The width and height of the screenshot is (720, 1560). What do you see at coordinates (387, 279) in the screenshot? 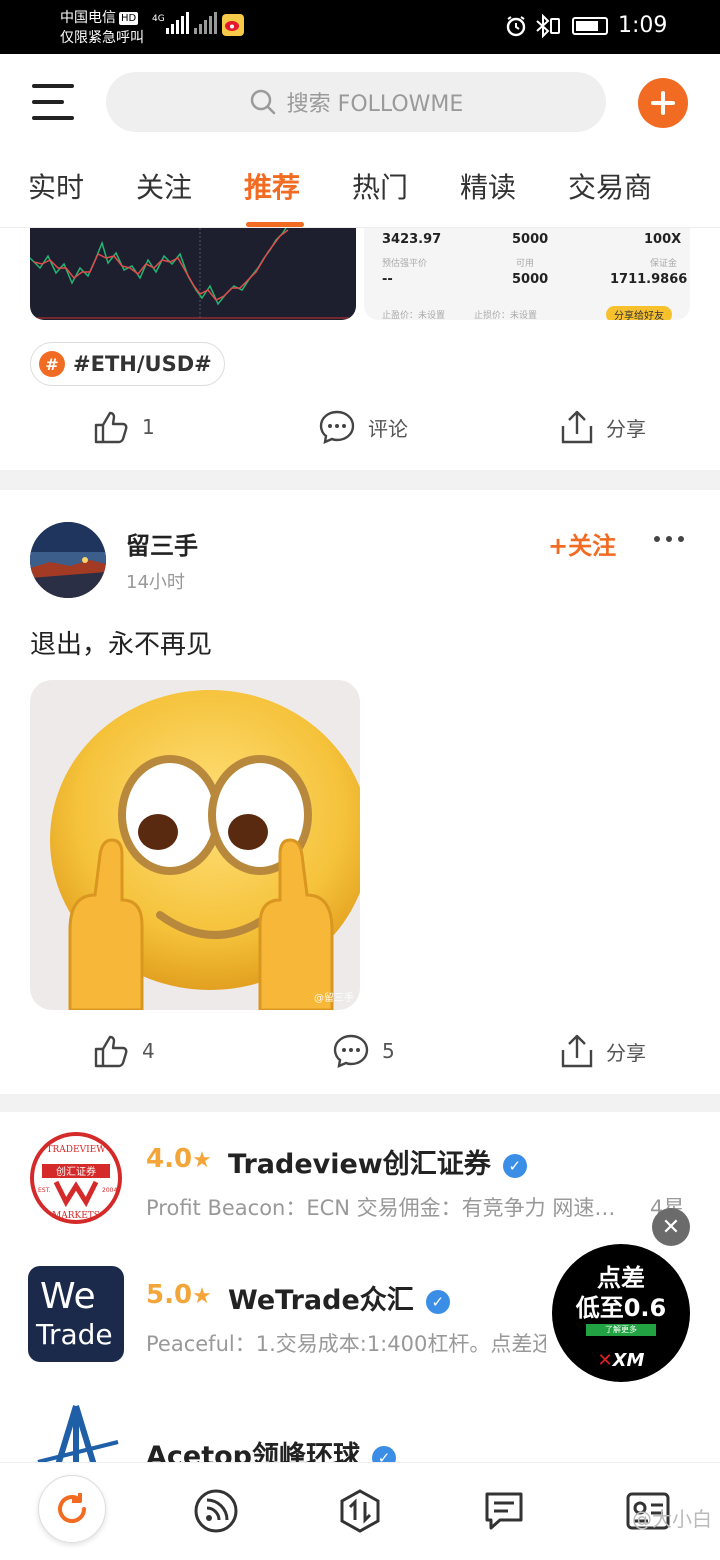
I see `forced-price: --` at bounding box center [387, 279].